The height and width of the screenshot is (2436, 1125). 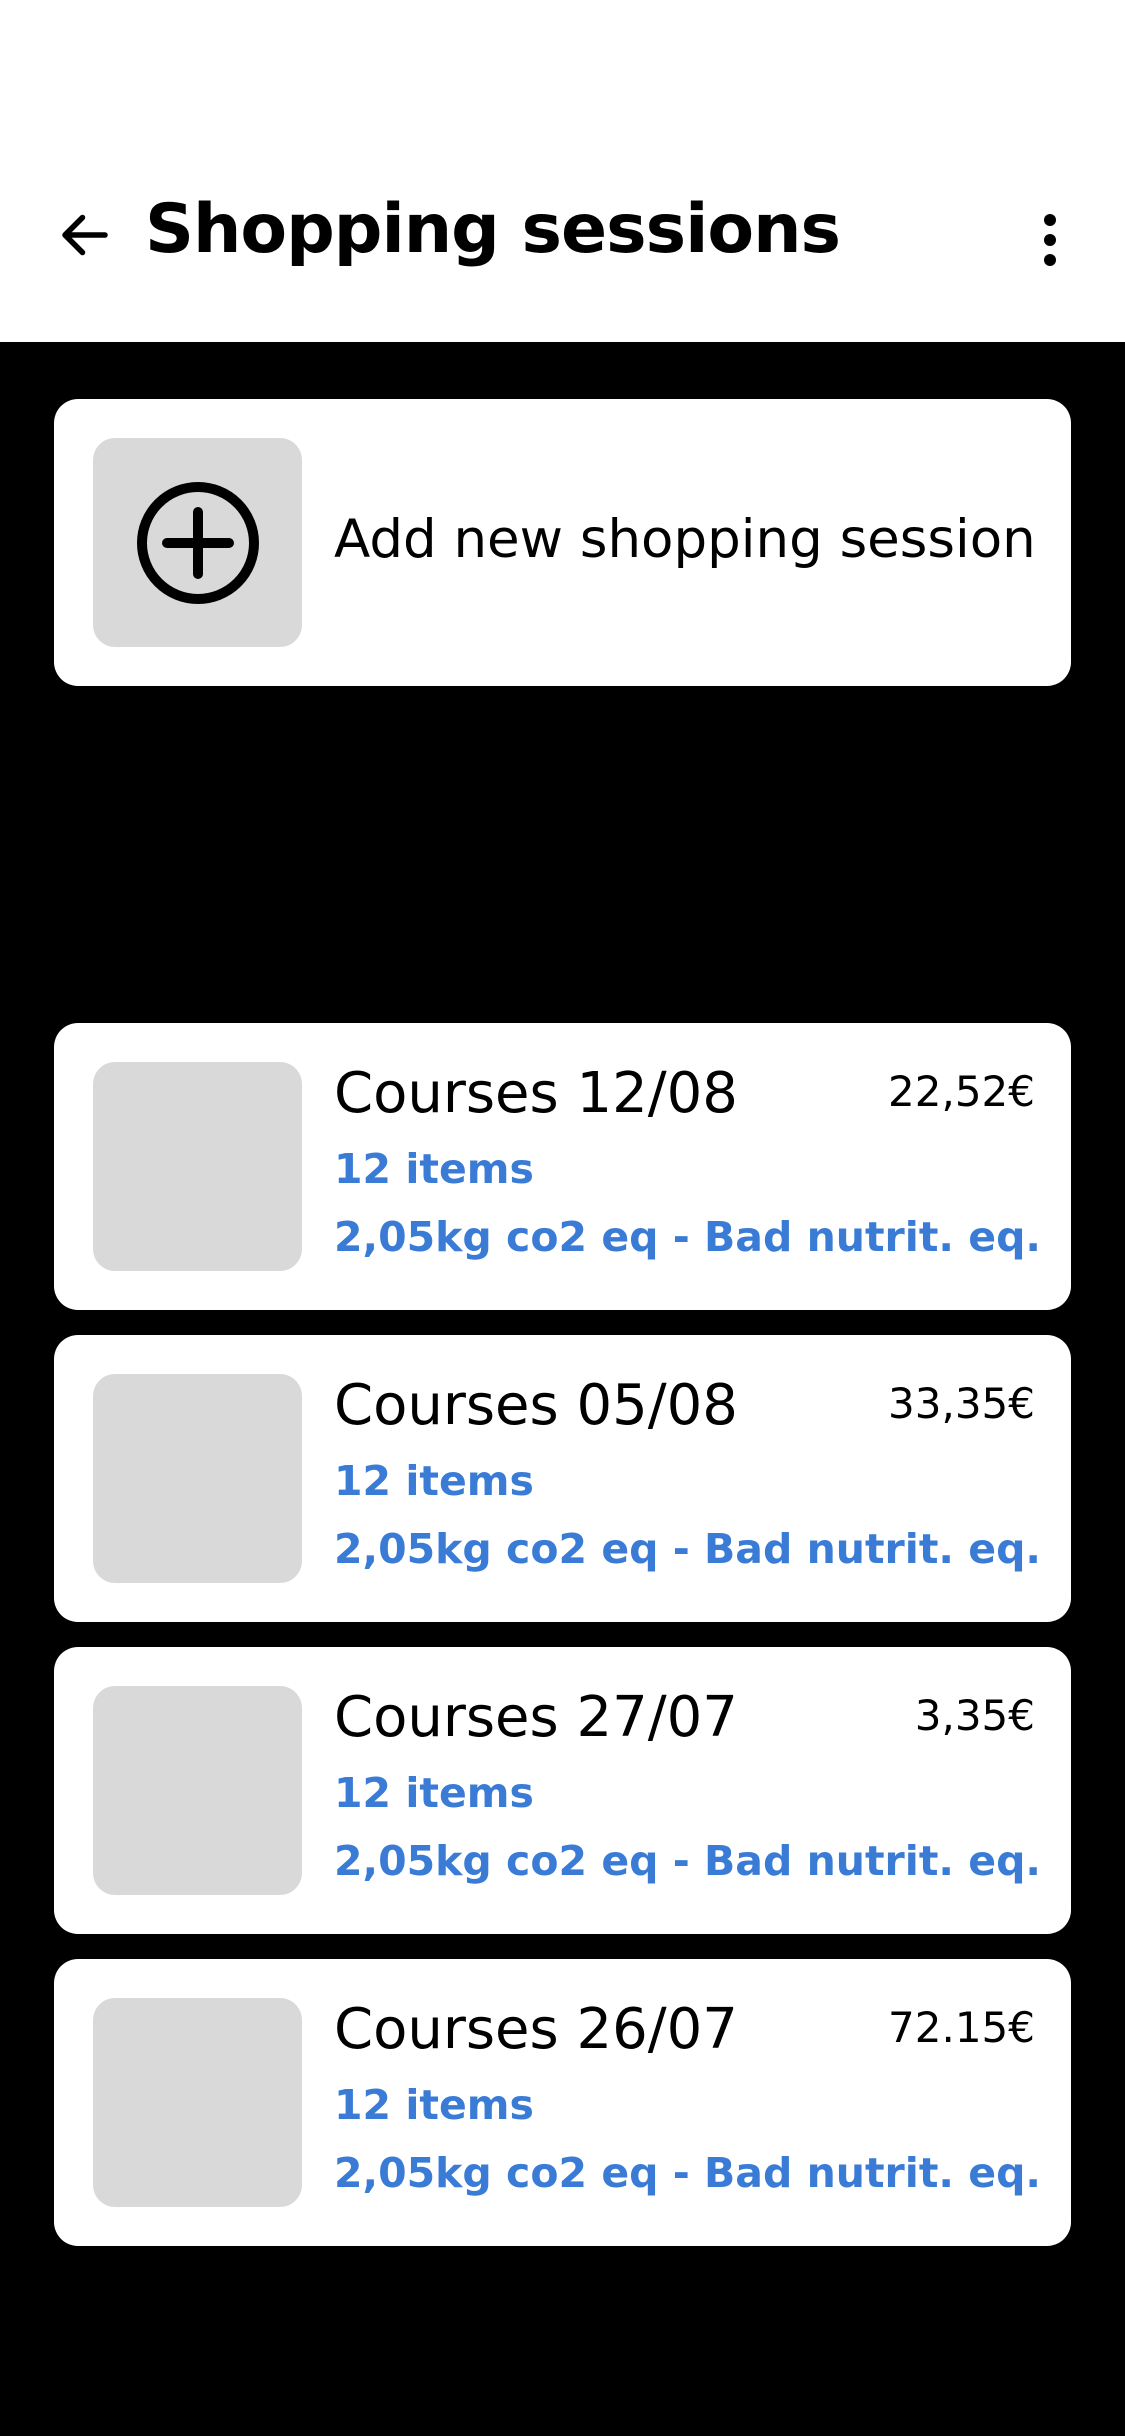 I want to click on add-session-thumbnail, so click(x=197, y=542).